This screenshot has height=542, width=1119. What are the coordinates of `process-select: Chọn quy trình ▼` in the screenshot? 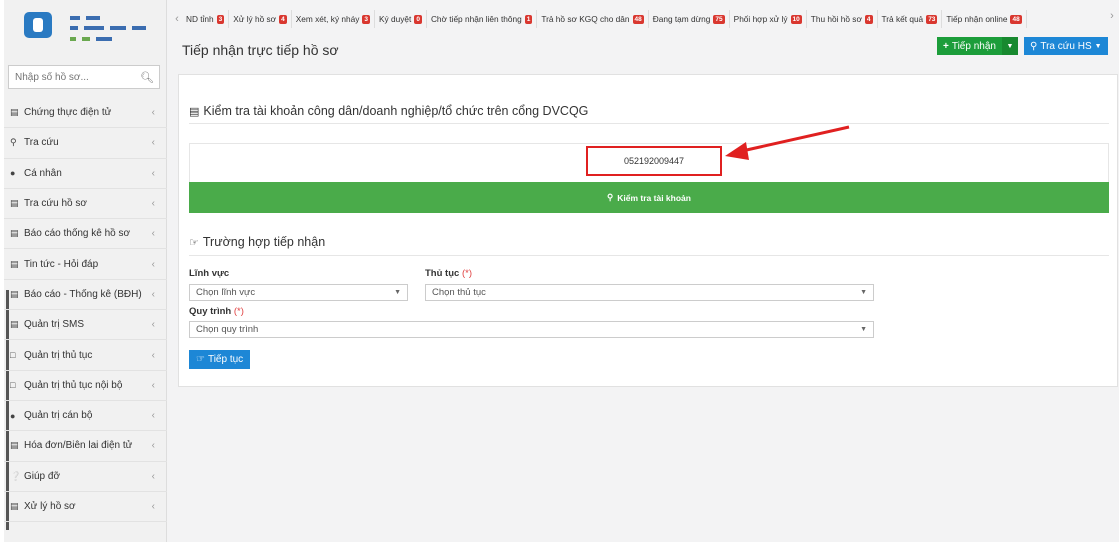 It's located at (531, 329).